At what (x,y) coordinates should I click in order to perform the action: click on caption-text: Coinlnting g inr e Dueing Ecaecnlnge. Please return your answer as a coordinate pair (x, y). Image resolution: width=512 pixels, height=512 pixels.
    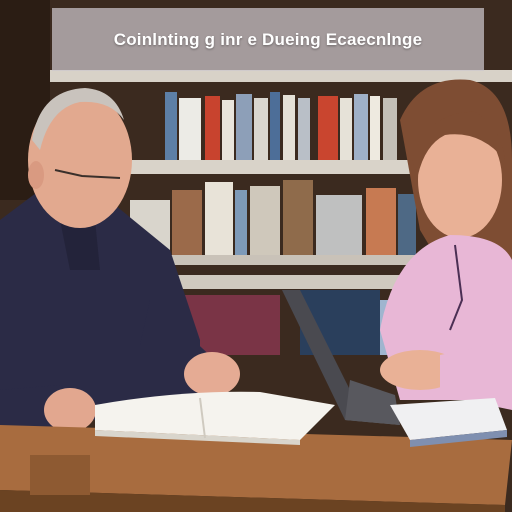
    Looking at the image, I should click on (268, 39).